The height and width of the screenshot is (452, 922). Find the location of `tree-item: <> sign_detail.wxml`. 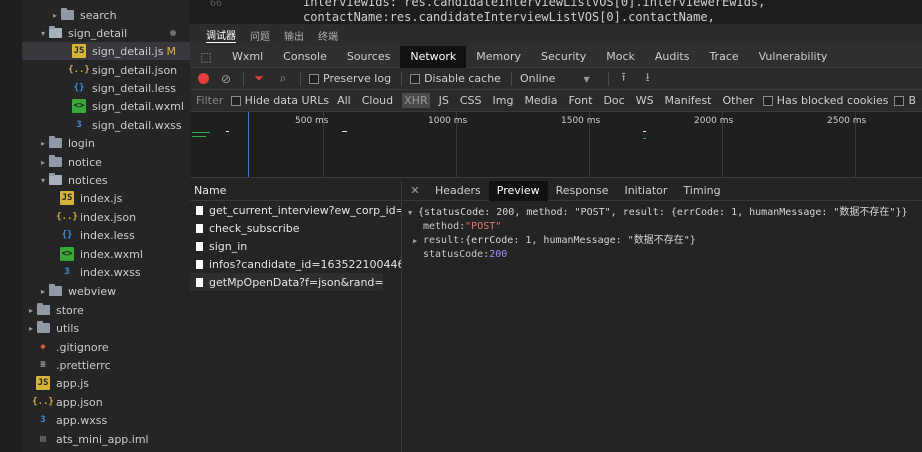

tree-item: <> sign_detail.wxml is located at coordinates (106, 106).